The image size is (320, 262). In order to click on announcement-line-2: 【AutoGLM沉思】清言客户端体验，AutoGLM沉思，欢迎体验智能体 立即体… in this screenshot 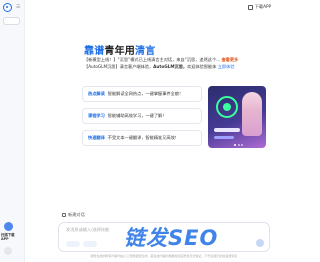, I will do `click(174, 66)`.